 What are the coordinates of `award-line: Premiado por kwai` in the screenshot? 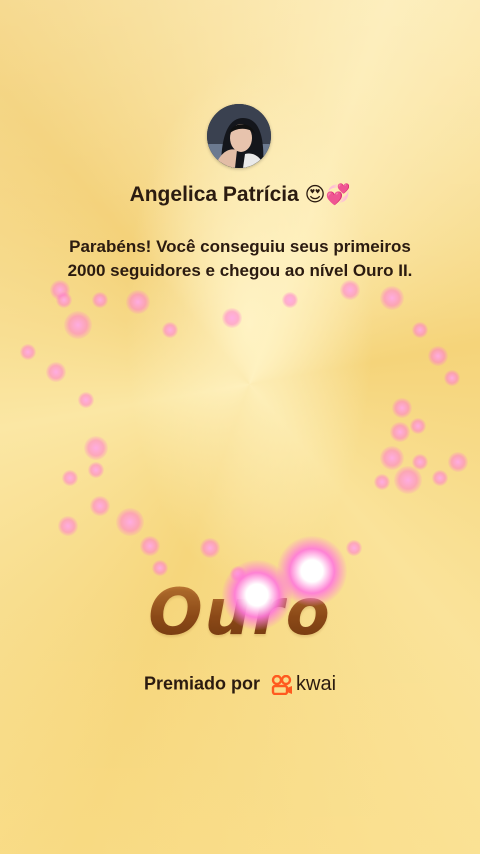 It's located at (240, 684).